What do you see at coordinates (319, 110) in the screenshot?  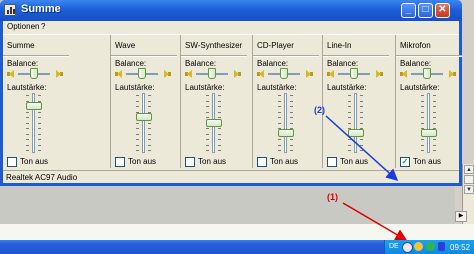 I see `annotation-label-2: (2)` at bounding box center [319, 110].